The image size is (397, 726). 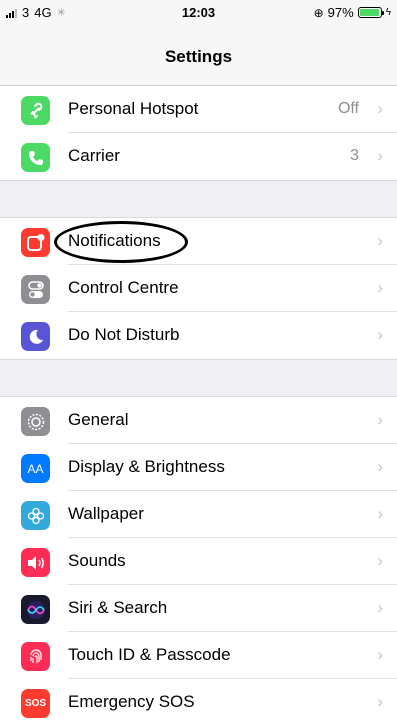 What do you see at coordinates (35, 157) in the screenshot?
I see `phone-icon` at bounding box center [35, 157].